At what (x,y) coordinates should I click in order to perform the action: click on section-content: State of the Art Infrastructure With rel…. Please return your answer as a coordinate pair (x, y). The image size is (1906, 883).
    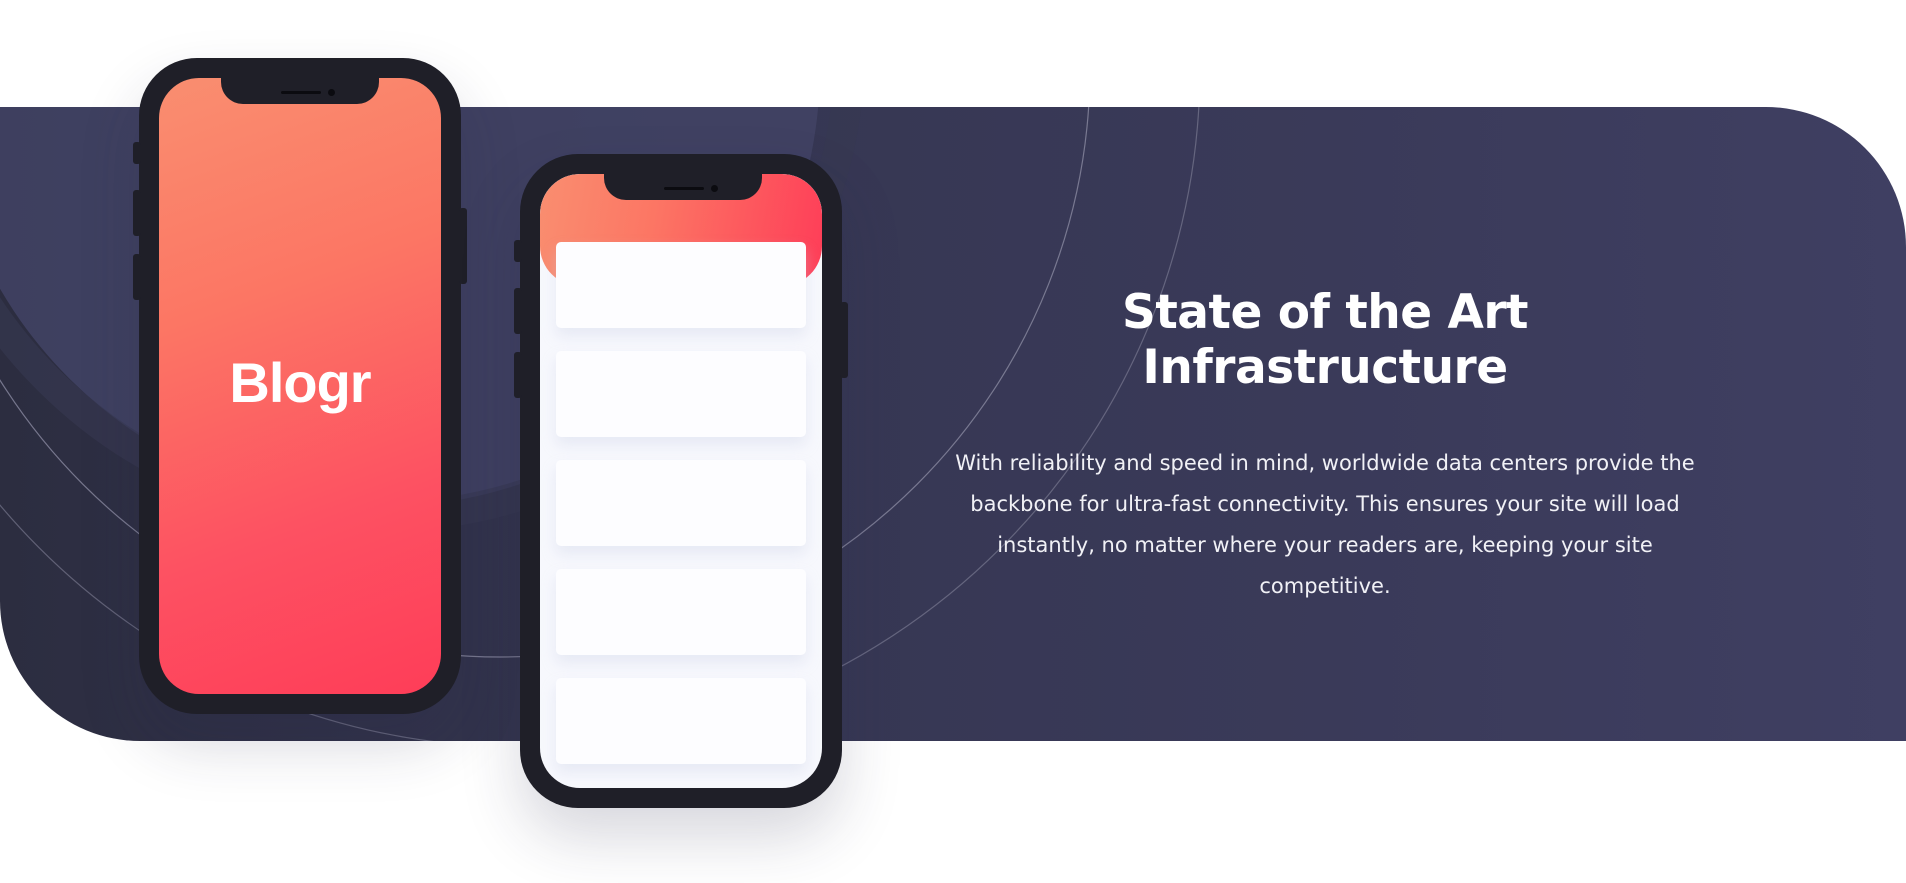
    Looking at the image, I should click on (1325, 446).